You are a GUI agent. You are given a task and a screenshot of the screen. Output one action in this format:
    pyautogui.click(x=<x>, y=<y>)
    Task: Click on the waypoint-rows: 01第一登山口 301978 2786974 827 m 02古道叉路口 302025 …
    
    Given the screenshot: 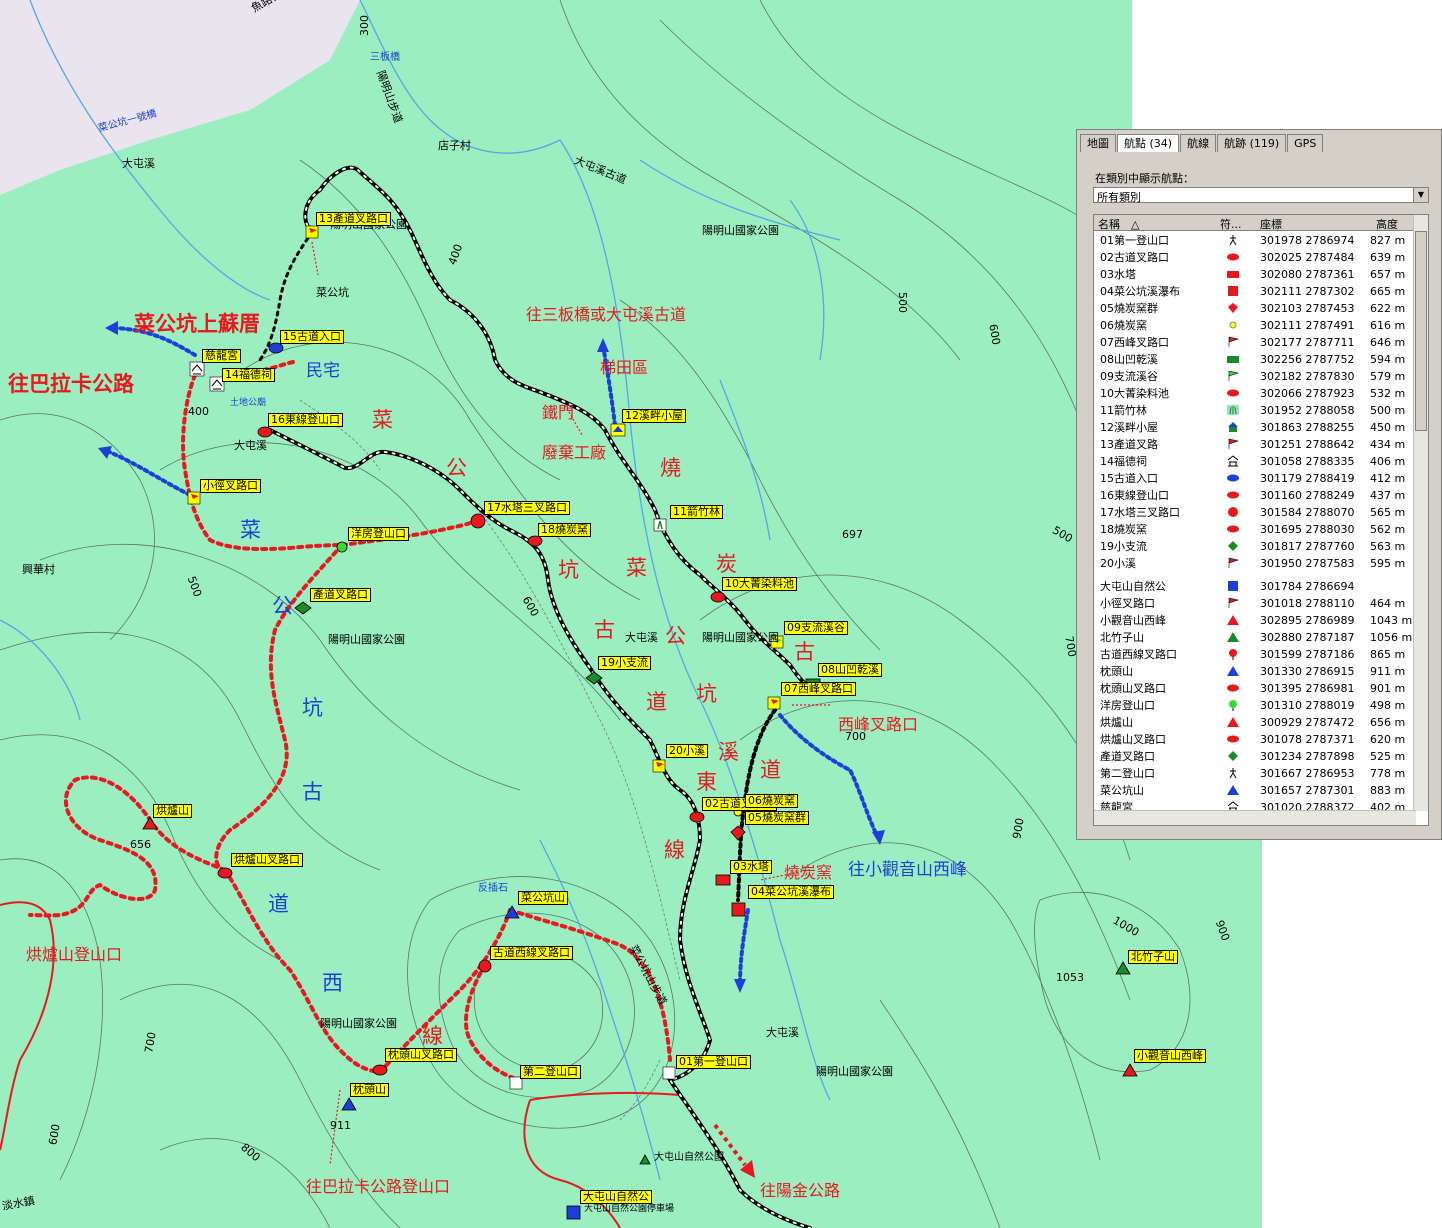 What is the action you would take?
    pyautogui.click(x=1257, y=524)
    